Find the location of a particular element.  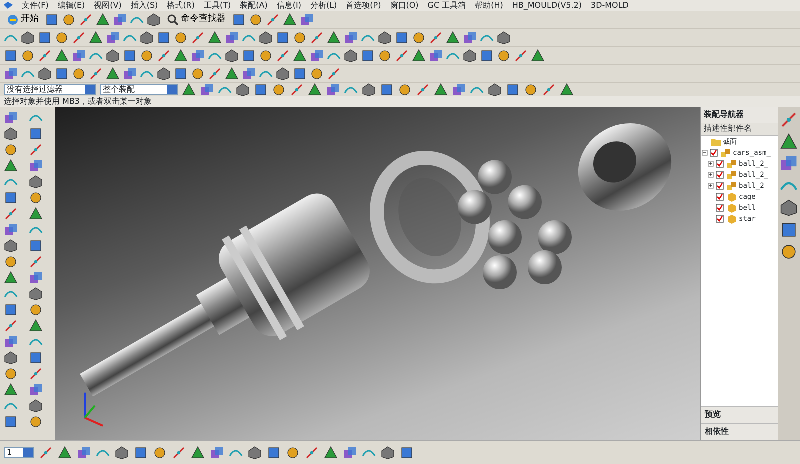

start-button: 开始 is located at coordinates (23, 19).